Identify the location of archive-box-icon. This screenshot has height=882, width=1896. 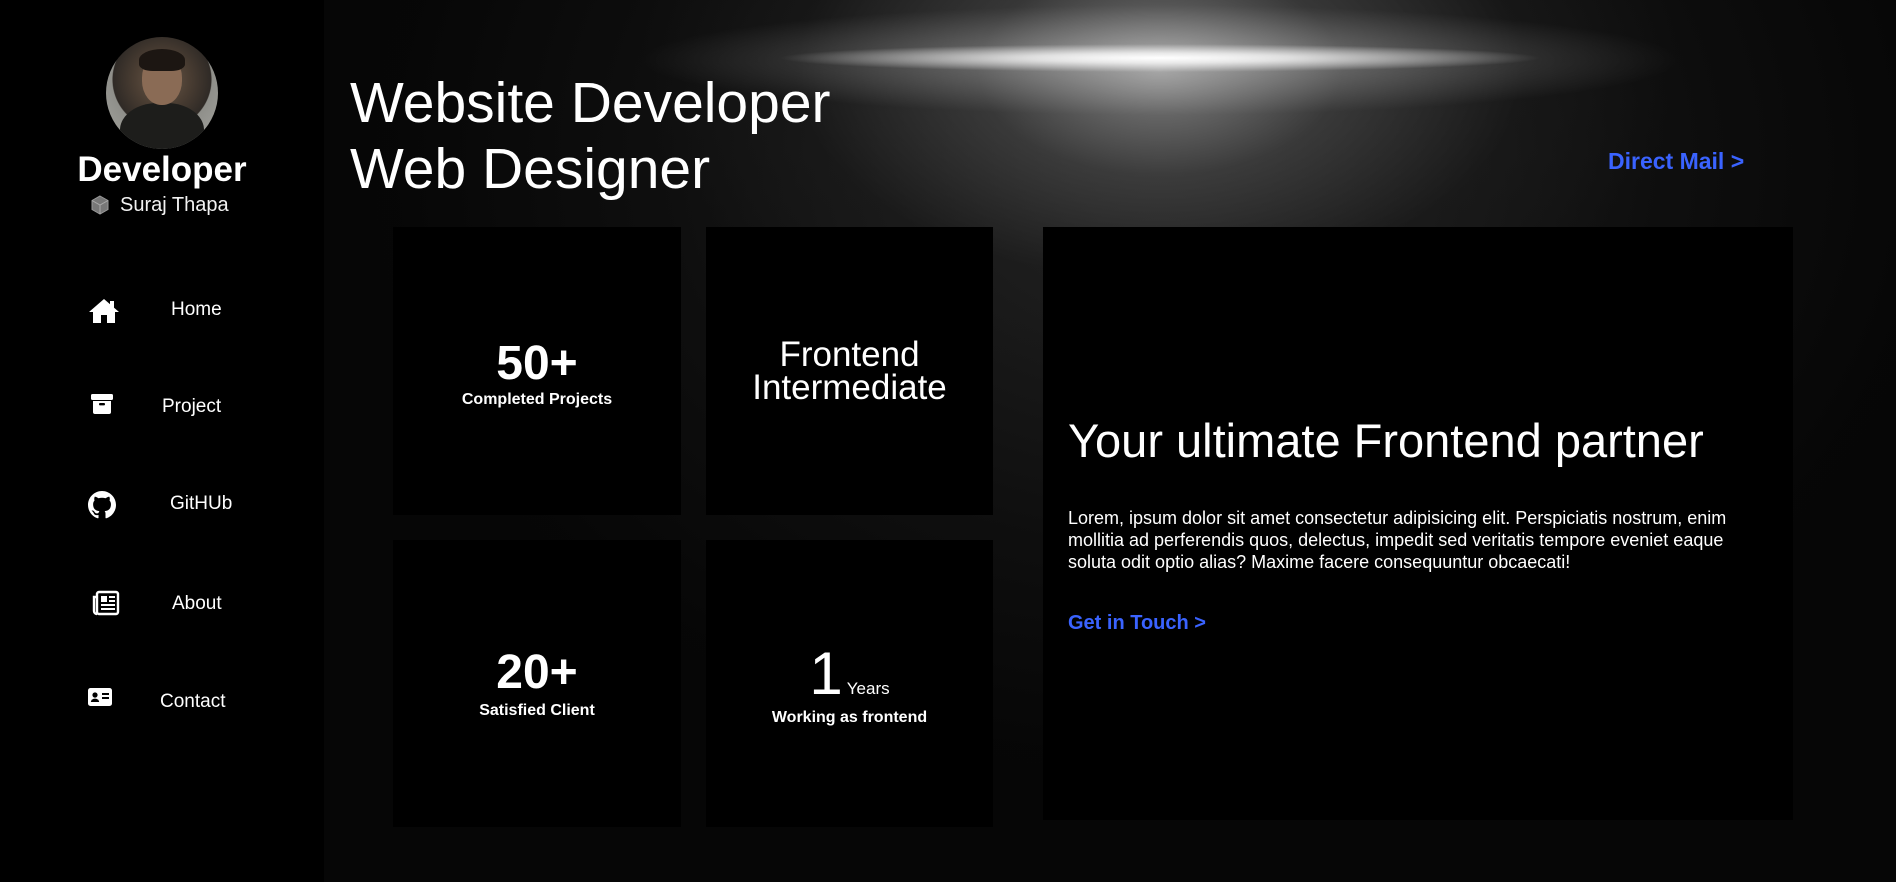
(102, 404).